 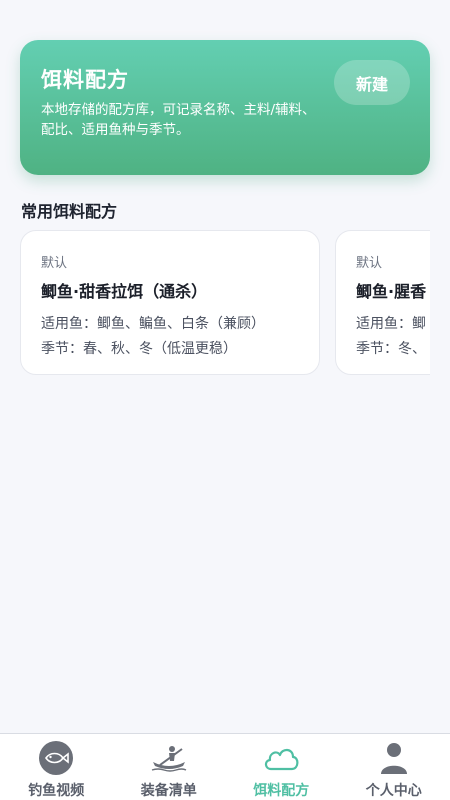 What do you see at coordinates (56, 758) in the screenshot?
I see `fish-icon` at bounding box center [56, 758].